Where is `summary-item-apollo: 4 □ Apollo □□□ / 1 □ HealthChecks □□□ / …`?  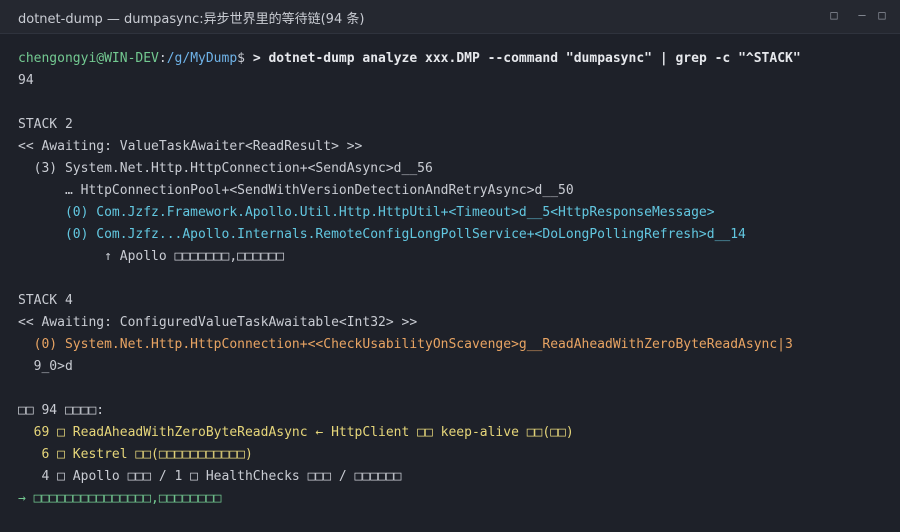 summary-item-apollo: 4 □ Apollo □□□ / 1 □ HealthChecks □□□ / … is located at coordinates (210, 476).